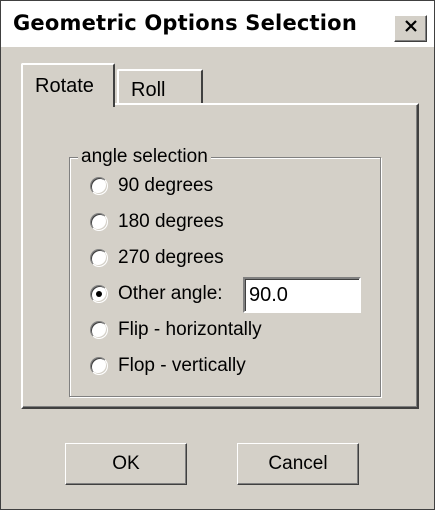  Describe the element at coordinates (302, 295) in the screenshot. I see `other-angle-input: 90.0` at that location.